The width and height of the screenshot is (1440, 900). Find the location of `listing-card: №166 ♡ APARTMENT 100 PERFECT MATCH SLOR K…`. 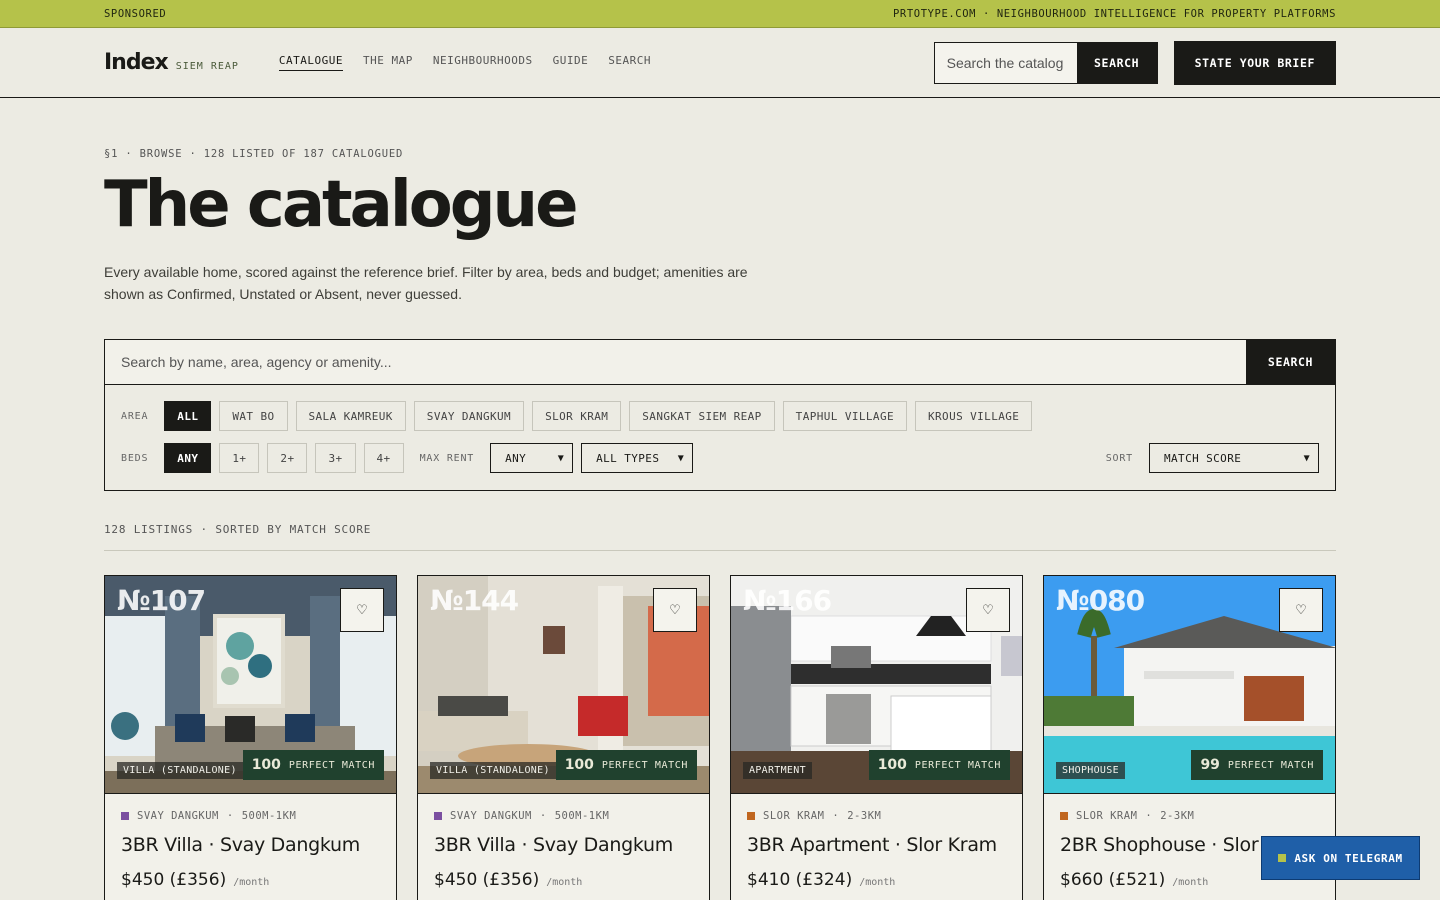

listing-card: №166 ♡ APARTMENT 100 PERFECT MATCH SLOR K… is located at coordinates (876, 737).